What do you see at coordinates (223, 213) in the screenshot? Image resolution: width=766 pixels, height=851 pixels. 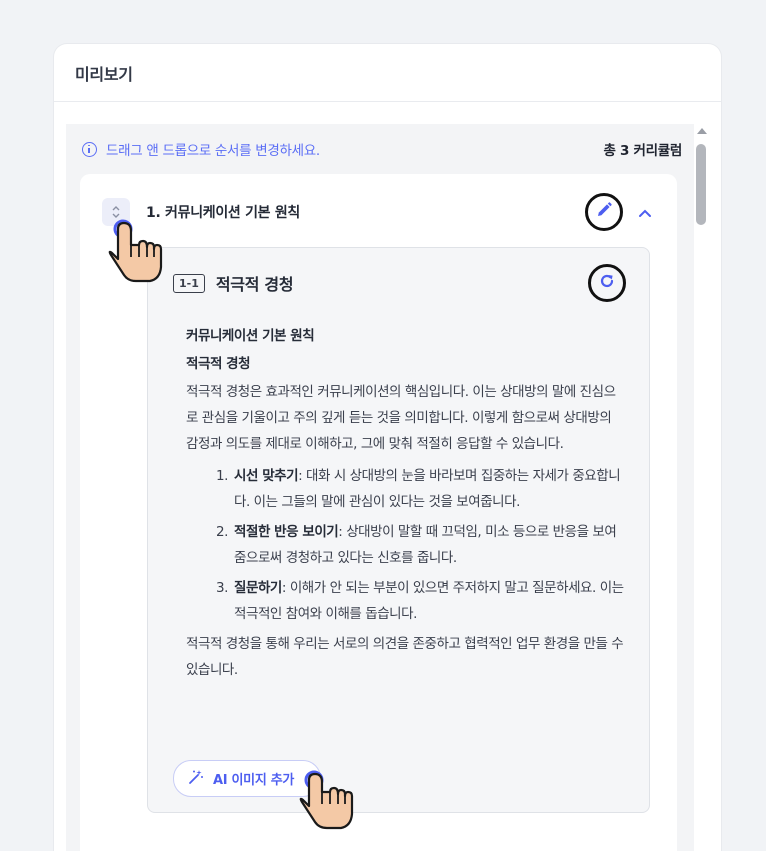 I see `card-title: 1. 커뮤니케이션 기본 원칙` at bounding box center [223, 213].